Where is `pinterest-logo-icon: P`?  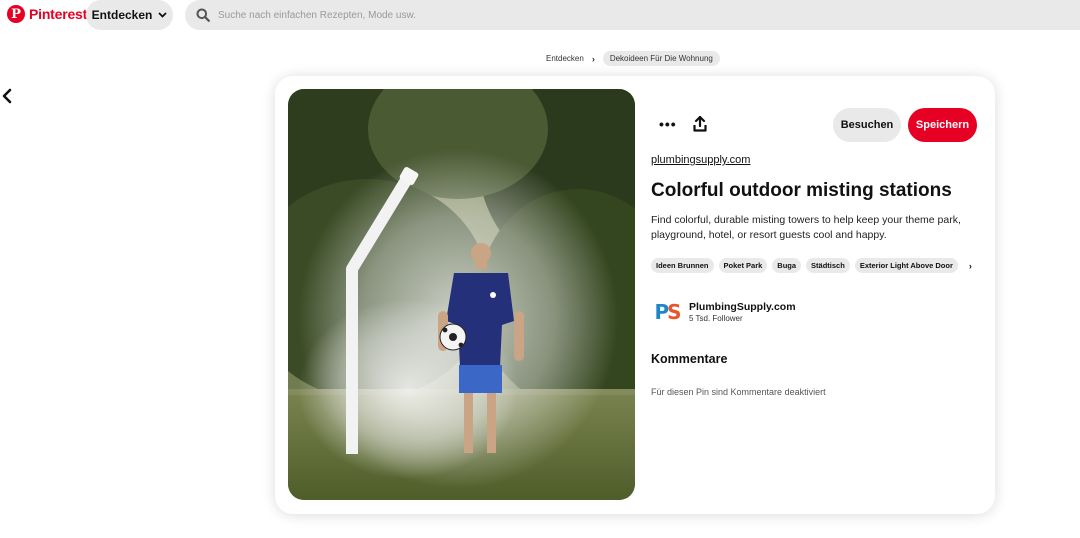 pinterest-logo-icon: P is located at coordinates (16, 14).